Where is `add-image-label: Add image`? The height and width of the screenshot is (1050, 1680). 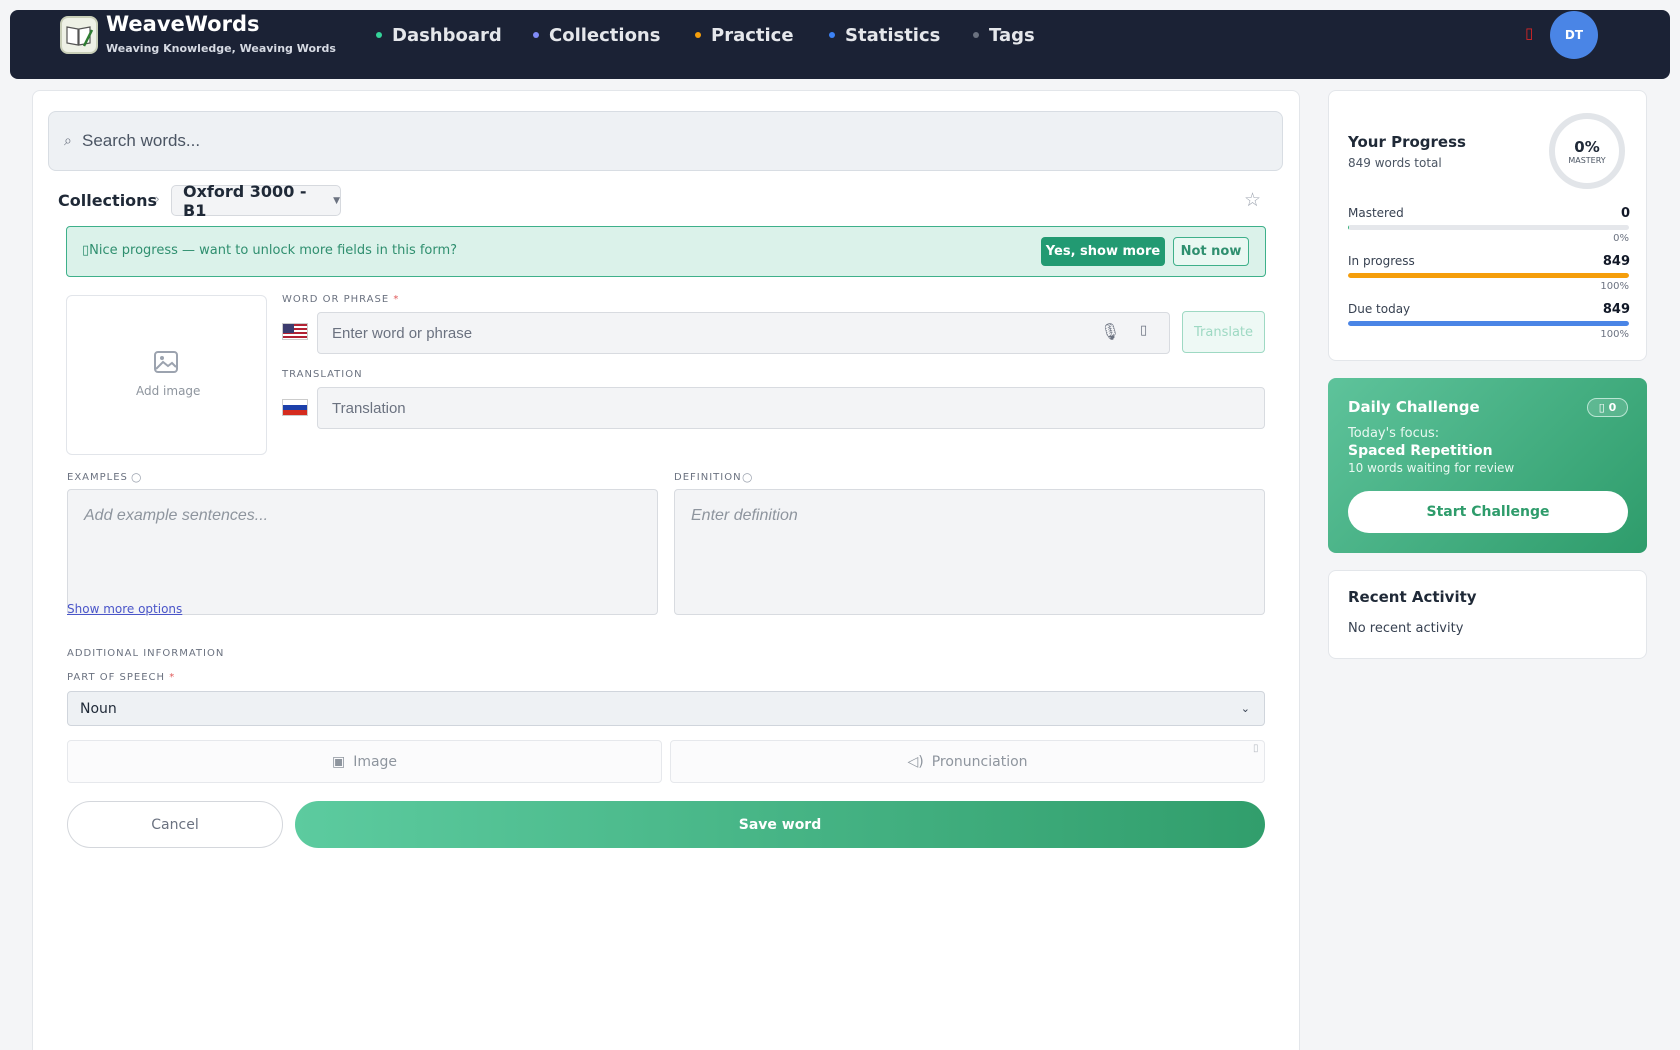 add-image-label: Add image is located at coordinates (168, 391).